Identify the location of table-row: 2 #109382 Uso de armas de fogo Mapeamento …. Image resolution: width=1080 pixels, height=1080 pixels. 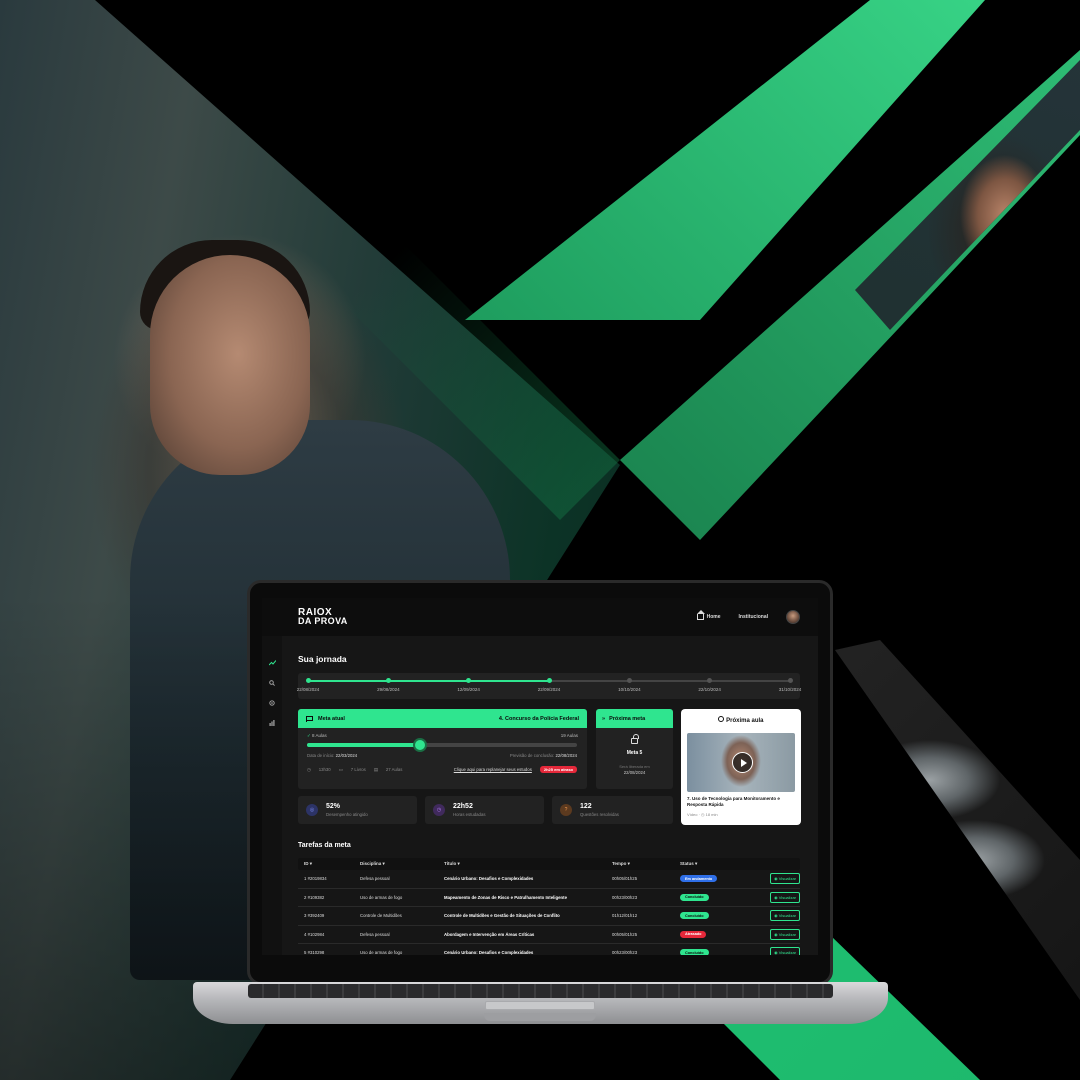
(549, 898).